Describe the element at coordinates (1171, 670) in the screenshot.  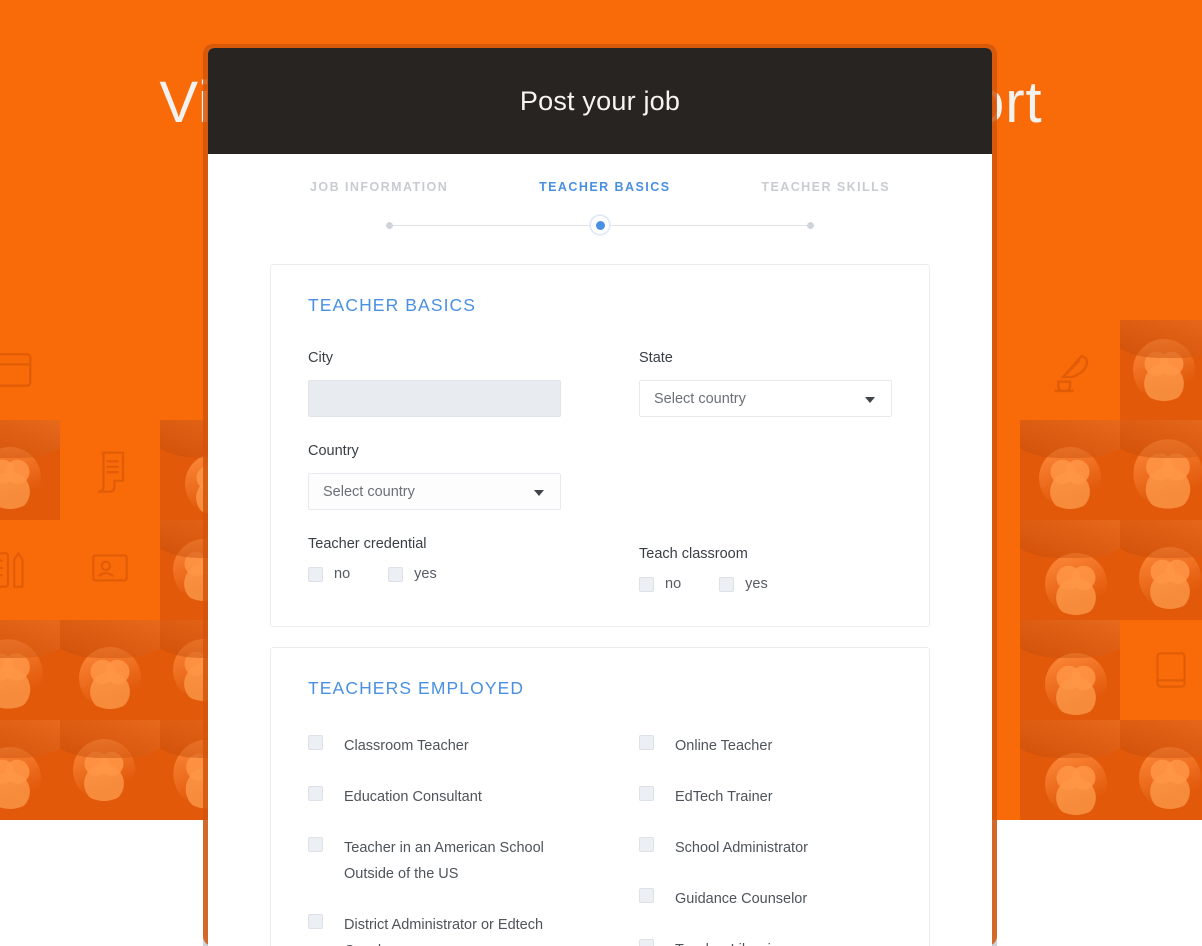
I see `tablet-icon` at that location.